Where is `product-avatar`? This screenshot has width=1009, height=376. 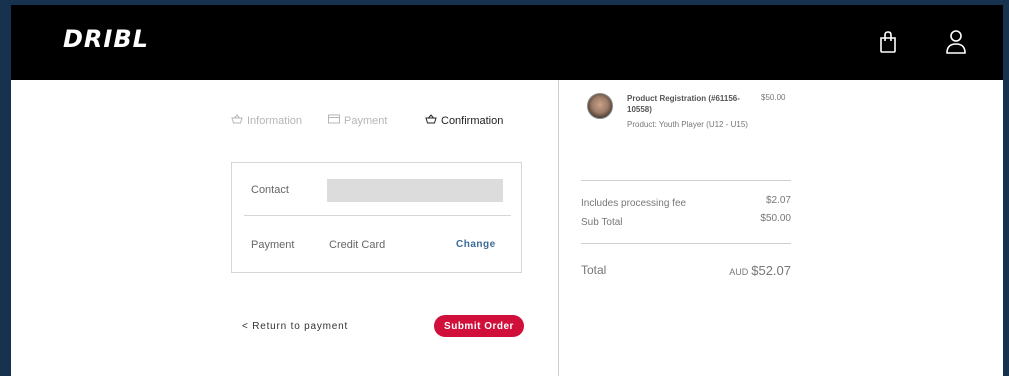
product-avatar is located at coordinates (600, 106).